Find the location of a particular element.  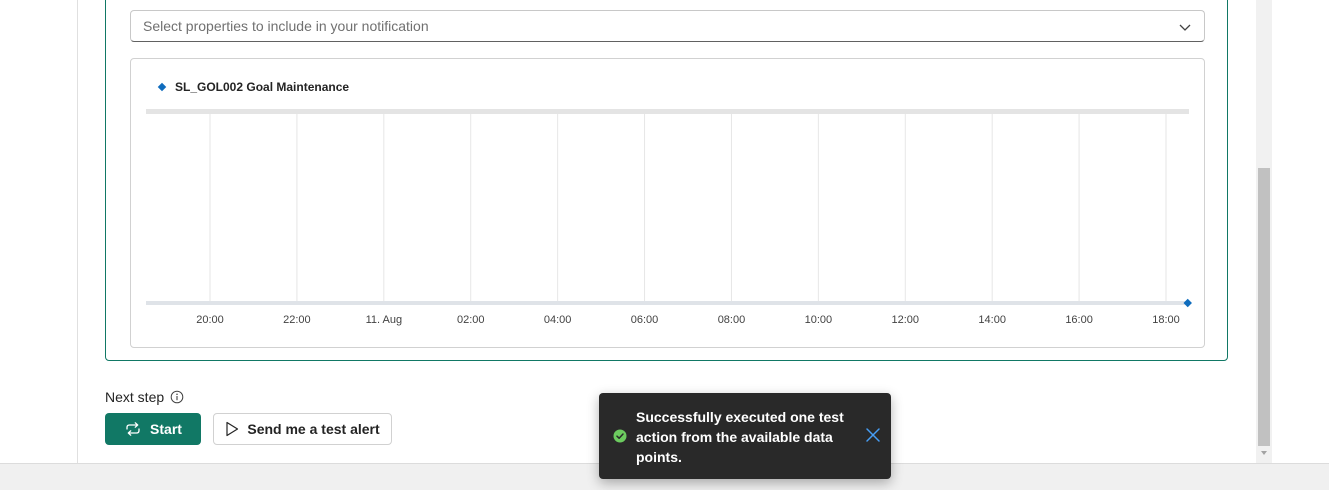

chart-x-axis-band is located at coordinates (667, 303).